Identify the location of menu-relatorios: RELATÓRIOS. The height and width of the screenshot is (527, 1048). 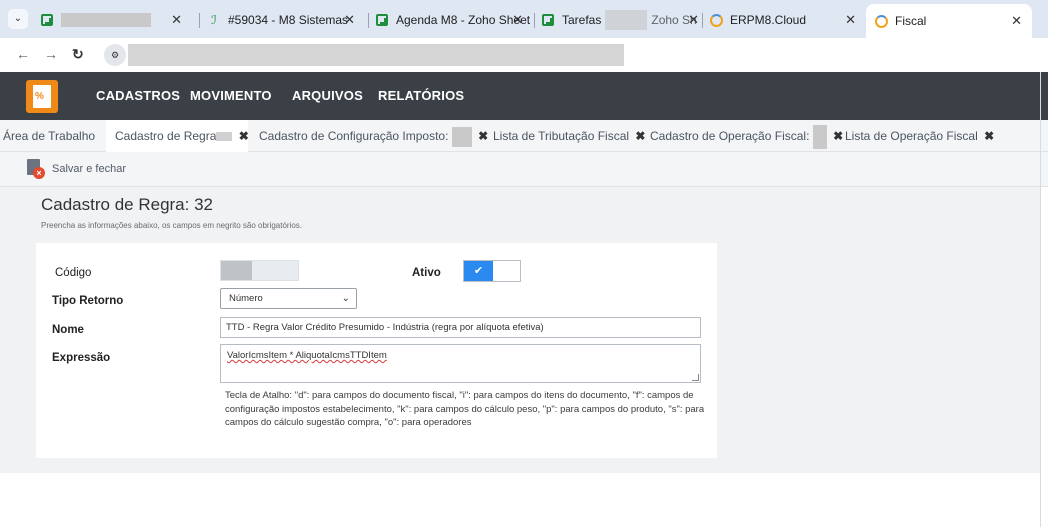
(421, 96).